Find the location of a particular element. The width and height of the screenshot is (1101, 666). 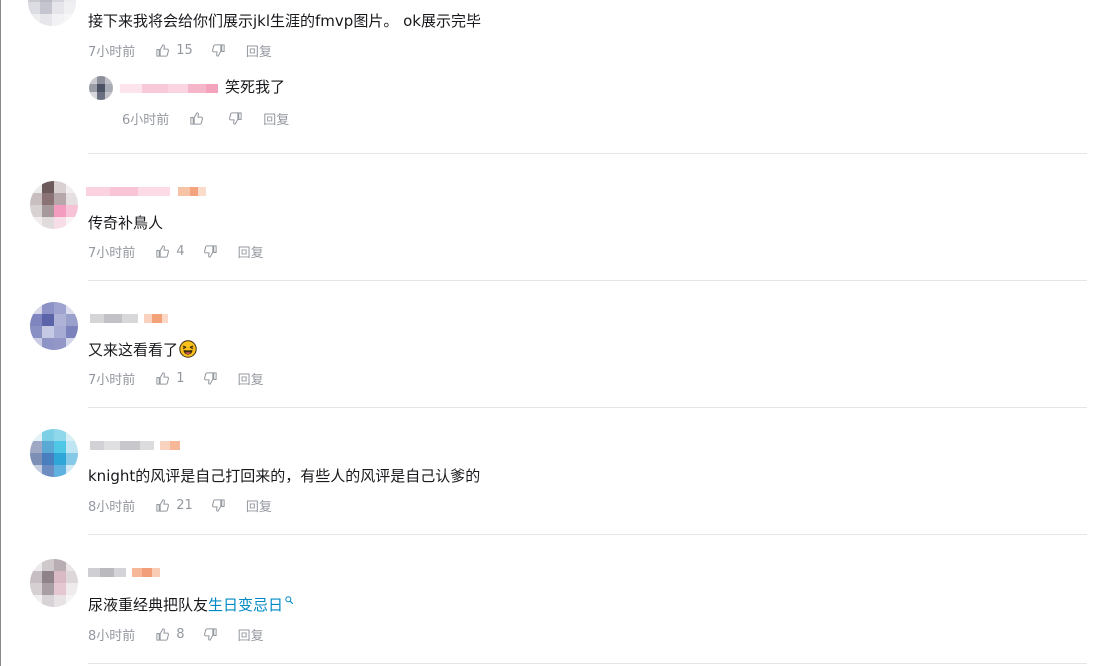

like-button: 15 is located at coordinates (174, 50).